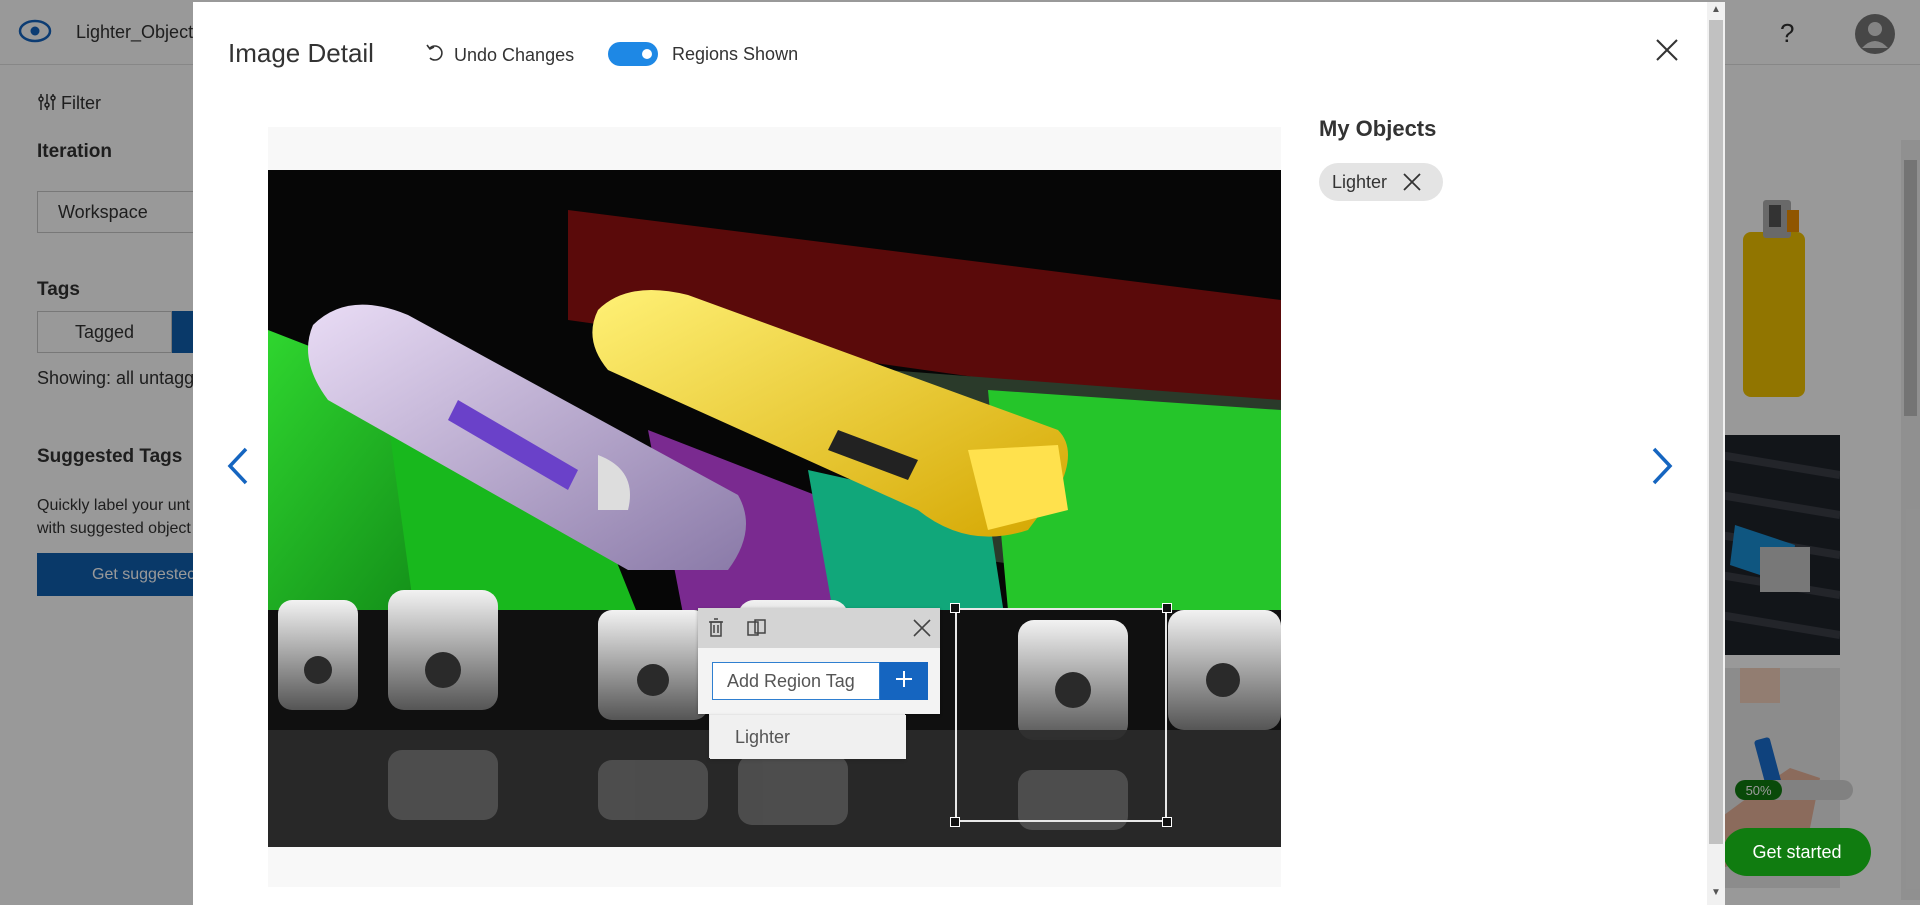  Describe the element at coordinates (1716, 432) in the screenshot. I see `modal-scrollbar-thumb` at that location.